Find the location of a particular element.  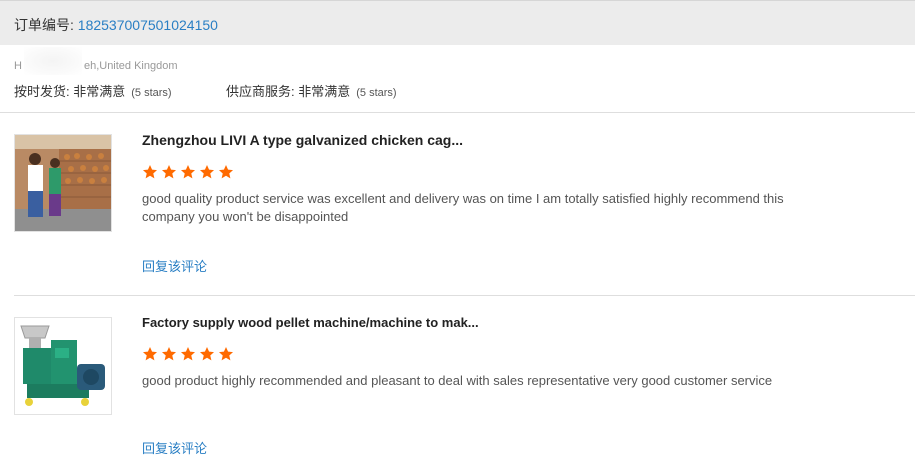

delivery-value: 非常满意 is located at coordinates (99, 91).